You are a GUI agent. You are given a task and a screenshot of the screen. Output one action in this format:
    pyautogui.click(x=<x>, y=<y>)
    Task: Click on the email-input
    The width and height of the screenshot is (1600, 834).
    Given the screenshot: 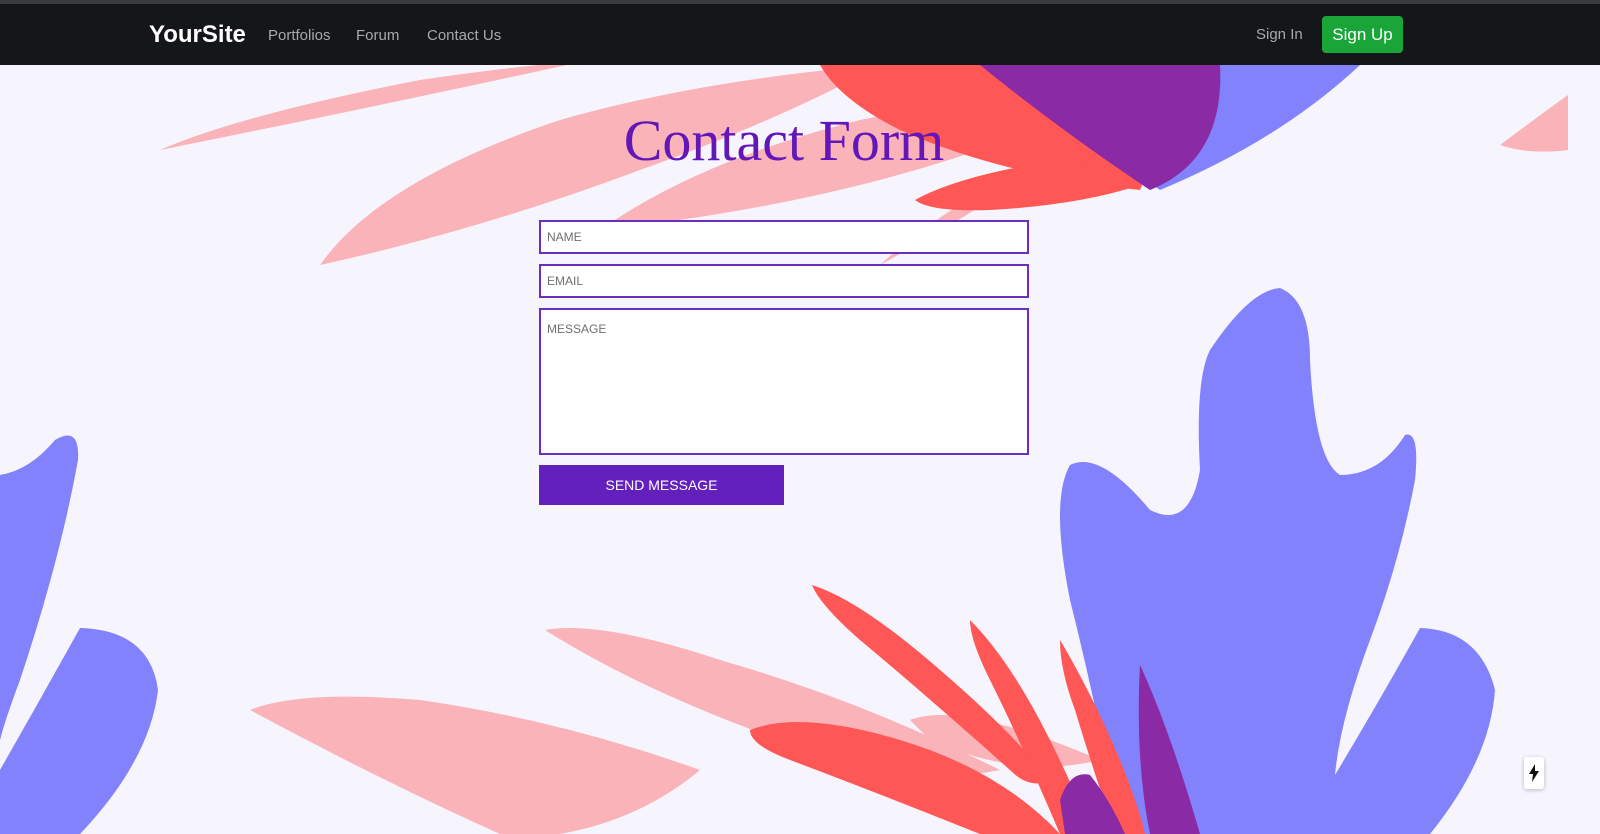 What is the action you would take?
    pyautogui.click(x=784, y=281)
    